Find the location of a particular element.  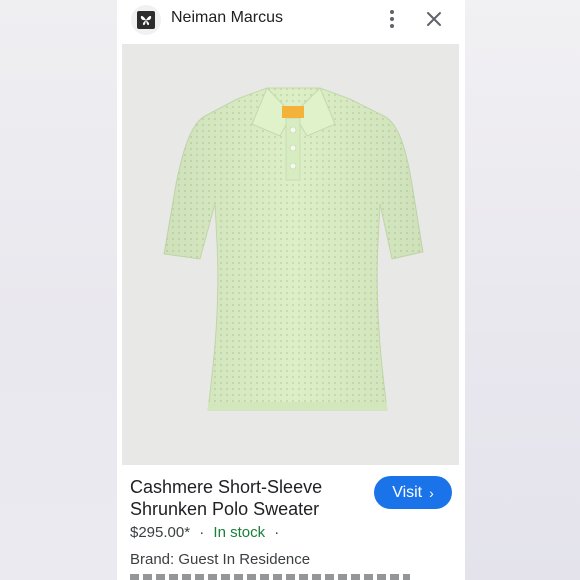

chevron-right-icon: › is located at coordinates (431, 492).